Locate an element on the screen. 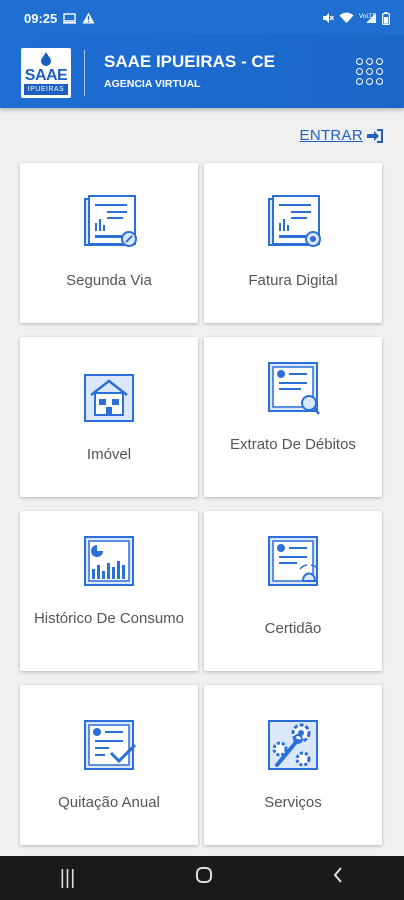 The width and height of the screenshot is (404, 900). app-title: SAAE IPUEIRAS - CE is located at coordinates (189, 61).